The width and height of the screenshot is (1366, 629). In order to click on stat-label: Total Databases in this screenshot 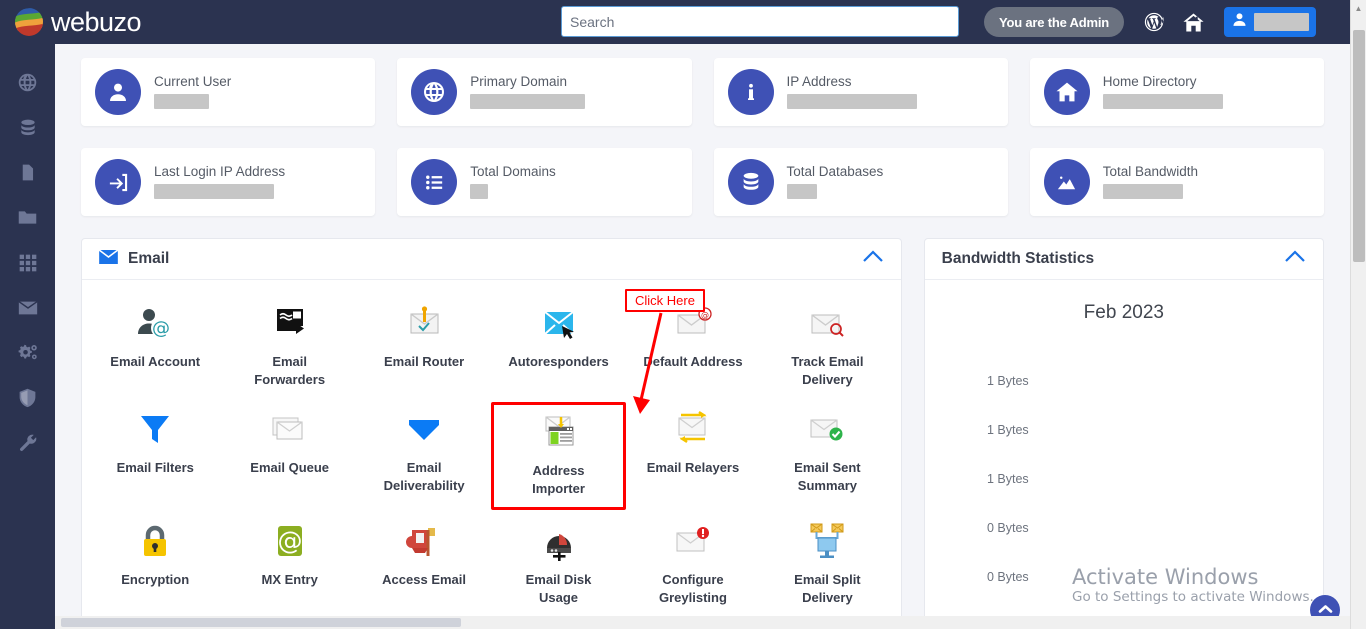, I will do `click(835, 172)`.